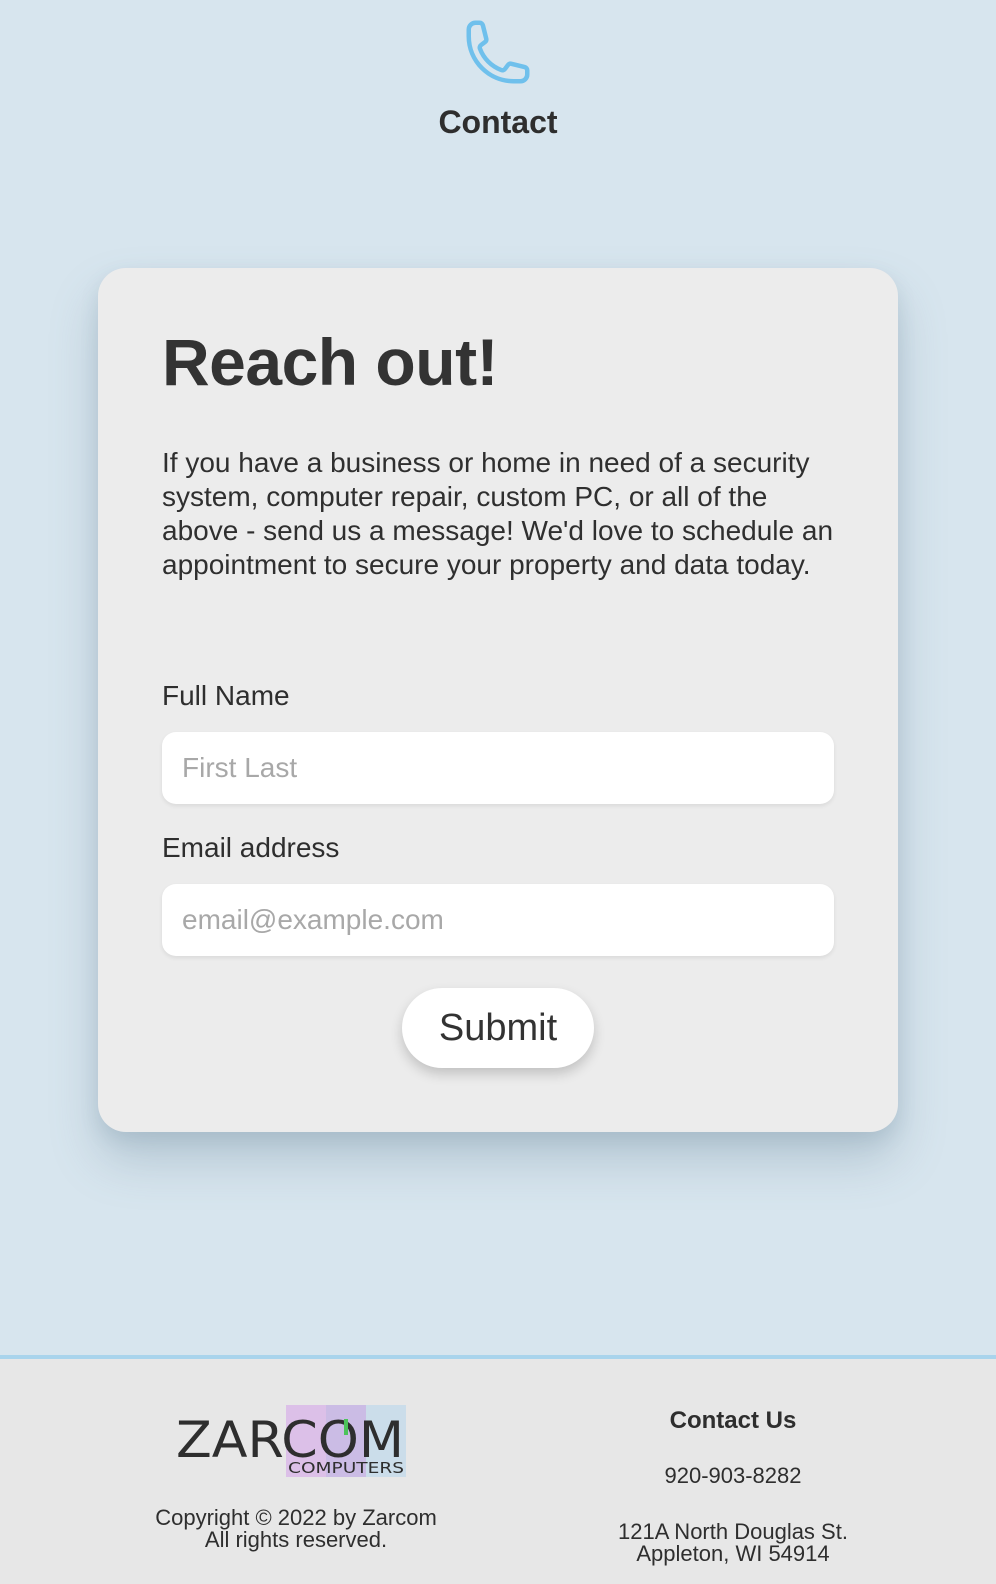 The height and width of the screenshot is (1584, 996). Describe the element at coordinates (733, 1475) in the screenshot. I see `contact-phone: 920-903-8282` at that location.